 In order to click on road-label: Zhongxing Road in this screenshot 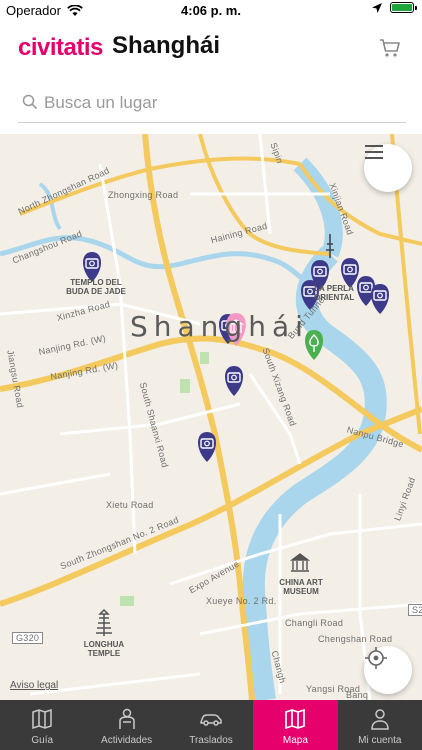, I will do `click(143, 195)`.